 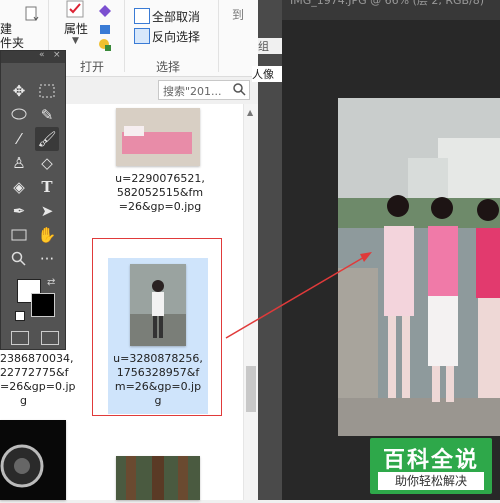 I want to click on baike-watermark-logo: 百科全说 助你轻松解决, so click(x=431, y=466).